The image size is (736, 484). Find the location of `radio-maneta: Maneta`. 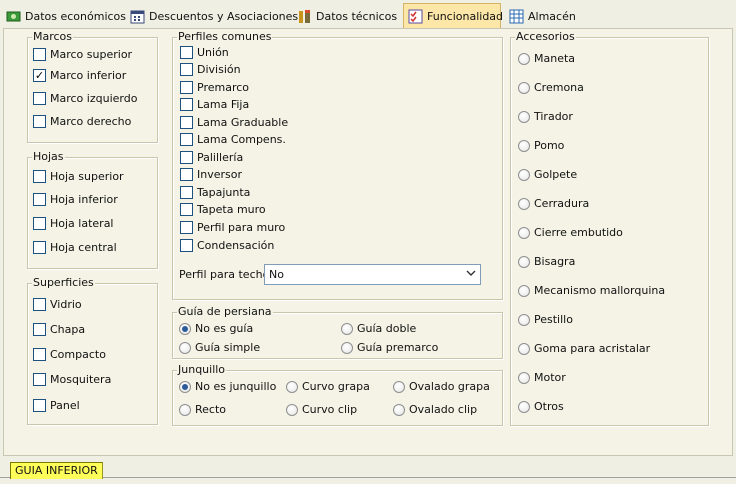

radio-maneta: Maneta is located at coordinates (546, 58).